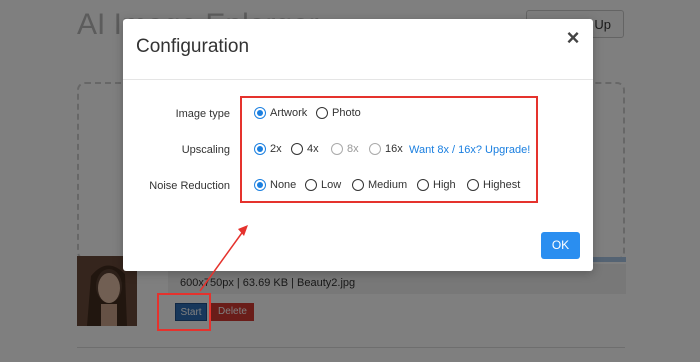 This screenshot has width=700, height=362. I want to click on modal-divider, so click(358, 79).